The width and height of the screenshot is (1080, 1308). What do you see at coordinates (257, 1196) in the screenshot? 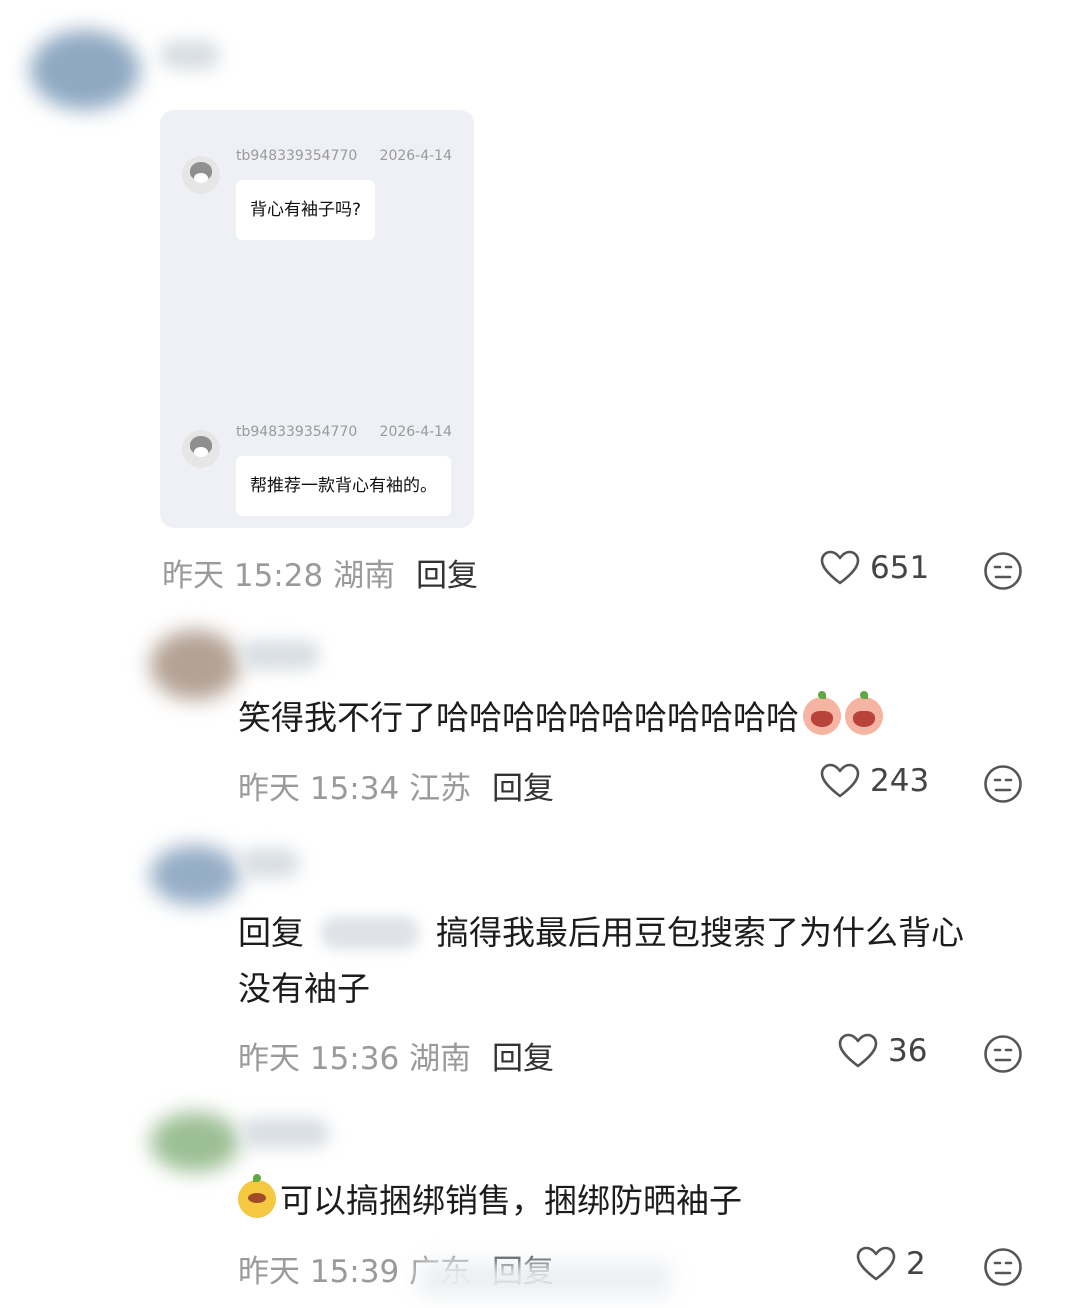
I see `peach-face-emoji` at bounding box center [257, 1196].